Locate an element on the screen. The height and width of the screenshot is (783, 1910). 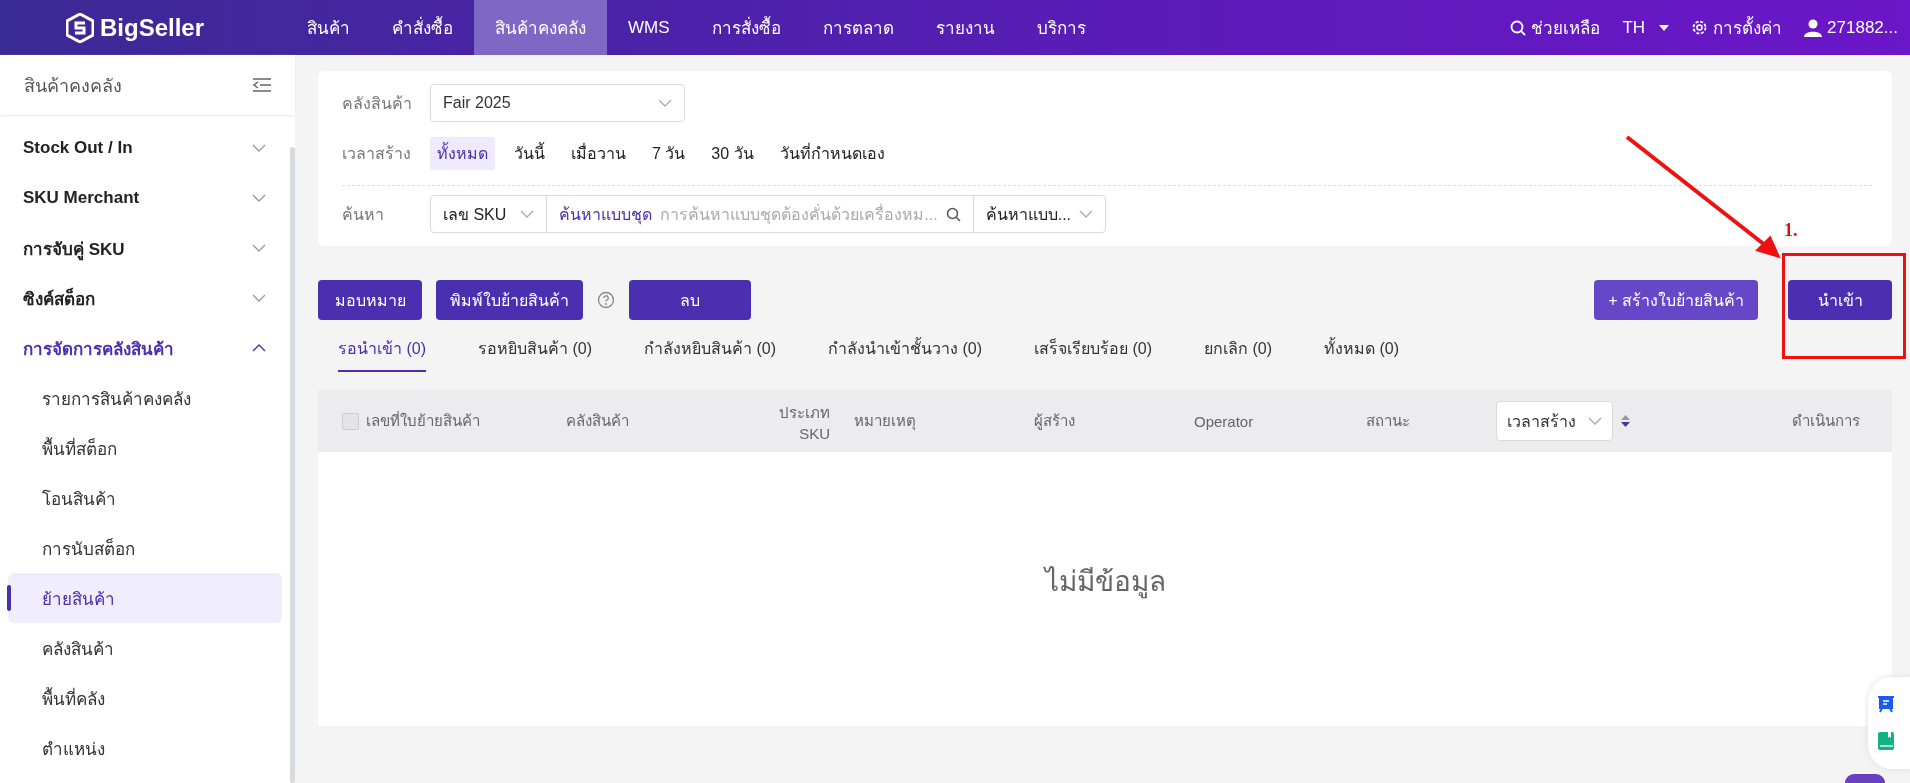
nav-tab: WMS is located at coordinates (649, 27).